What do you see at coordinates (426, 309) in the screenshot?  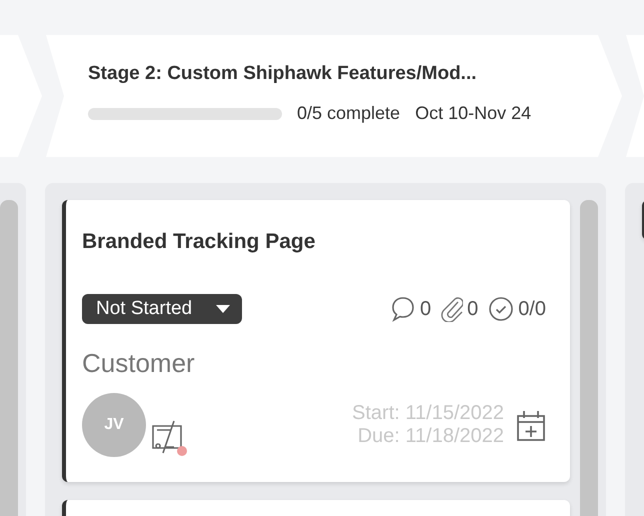 I see `comment-count: 0` at bounding box center [426, 309].